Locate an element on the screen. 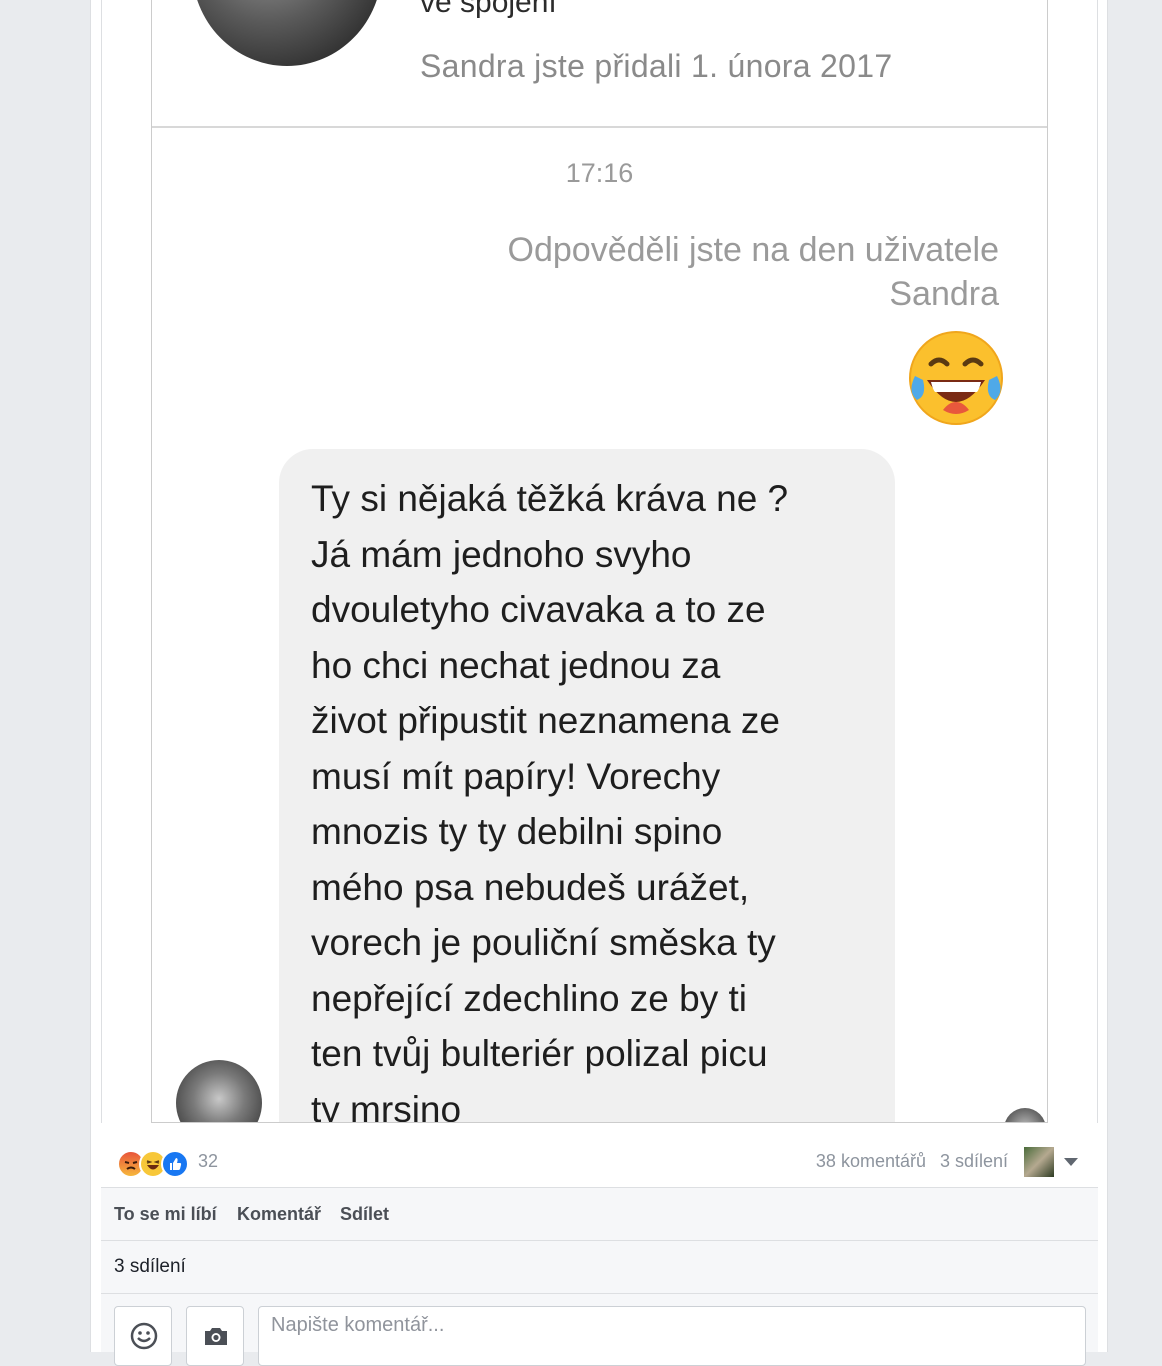 This screenshot has width=1162, height=1366. message-line: vorech je pouliční směska ty is located at coordinates (543, 942).